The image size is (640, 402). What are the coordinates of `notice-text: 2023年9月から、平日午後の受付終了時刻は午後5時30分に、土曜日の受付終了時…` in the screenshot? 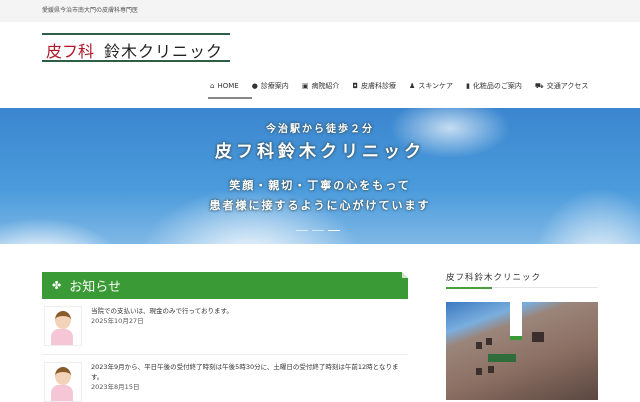 It's located at (249, 372).